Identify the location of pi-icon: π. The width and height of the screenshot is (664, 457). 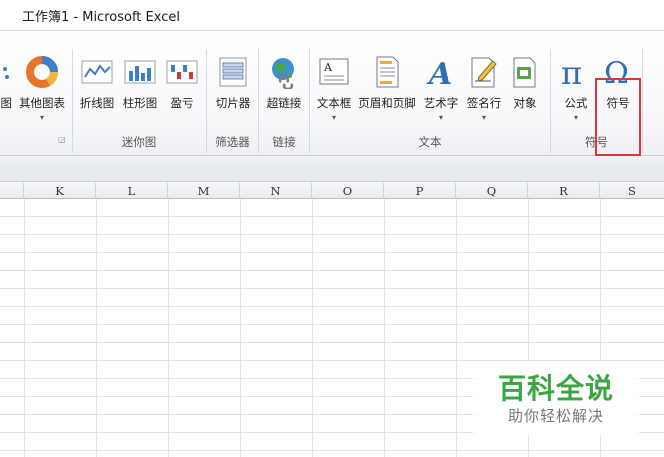
(571, 72).